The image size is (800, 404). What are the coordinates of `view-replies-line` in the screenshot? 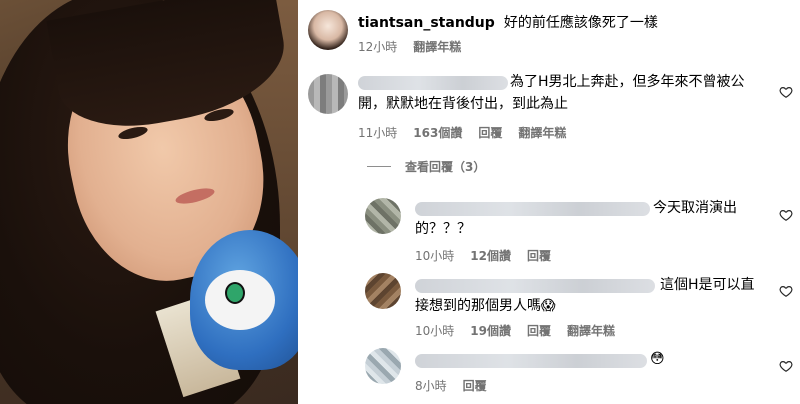 It's located at (379, 166).